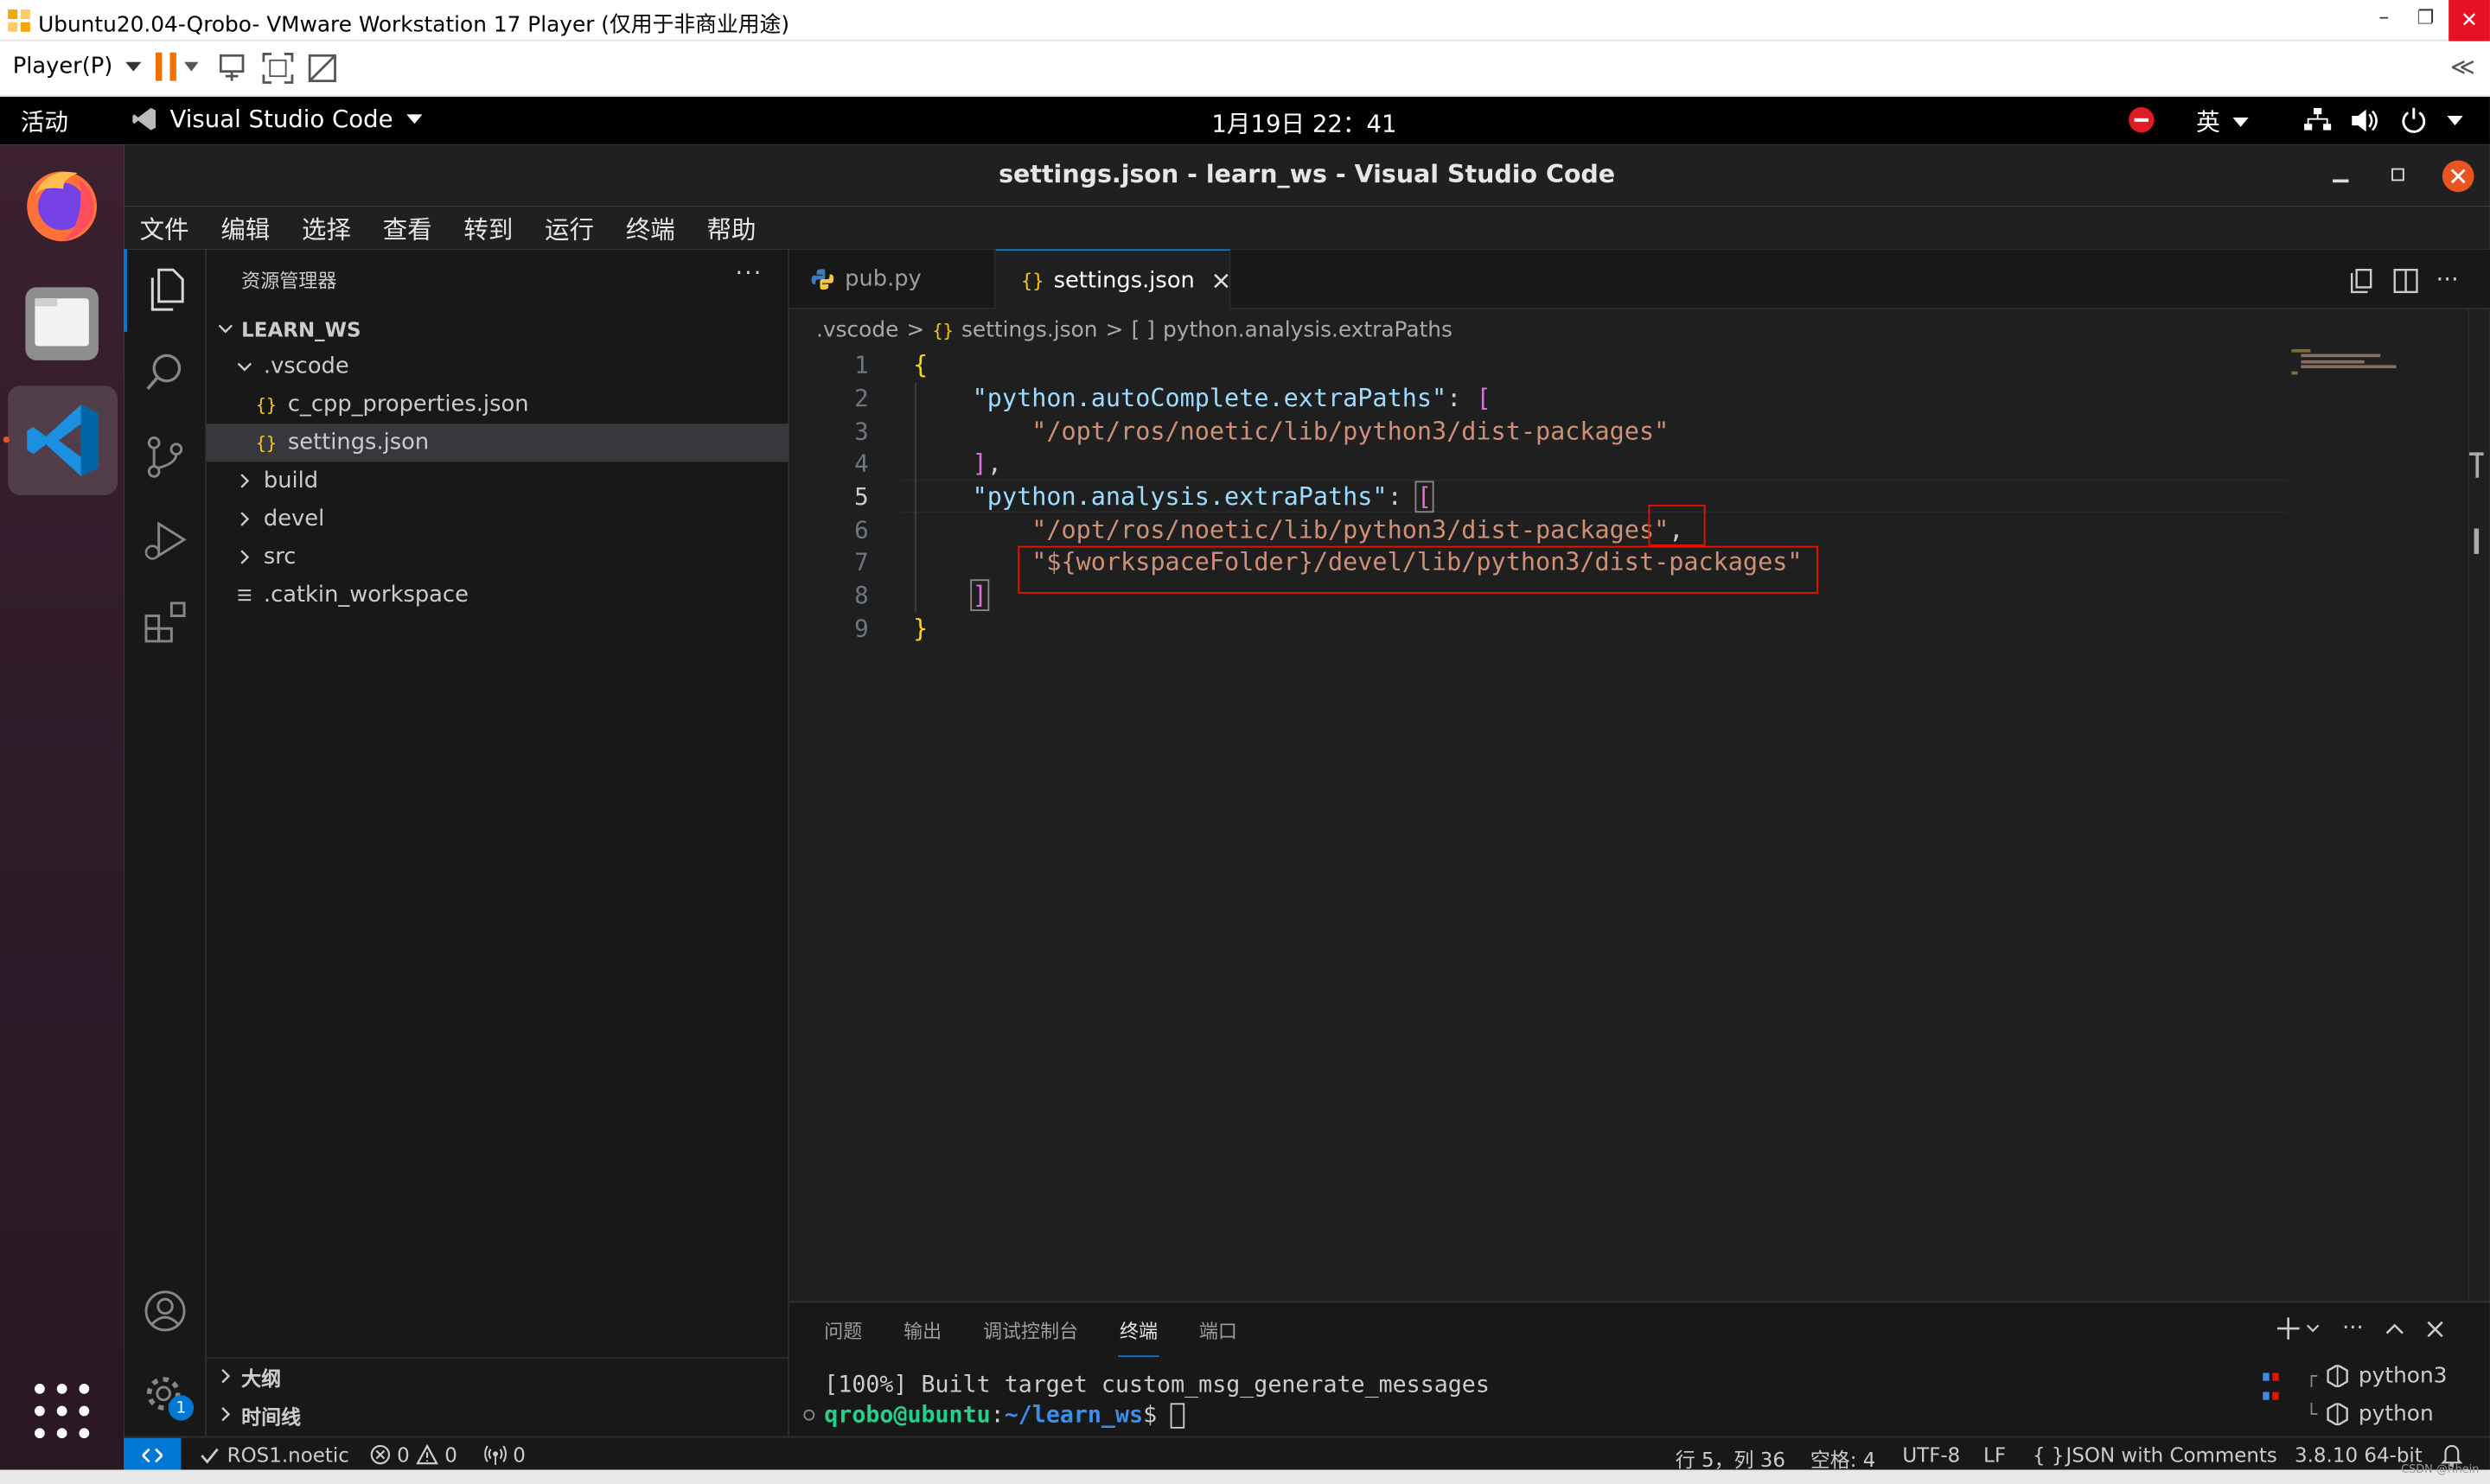  What do you see at coordinates (861, 364) in the screenshot?
I see `line-number: 1` at bounding box center [861, 364].